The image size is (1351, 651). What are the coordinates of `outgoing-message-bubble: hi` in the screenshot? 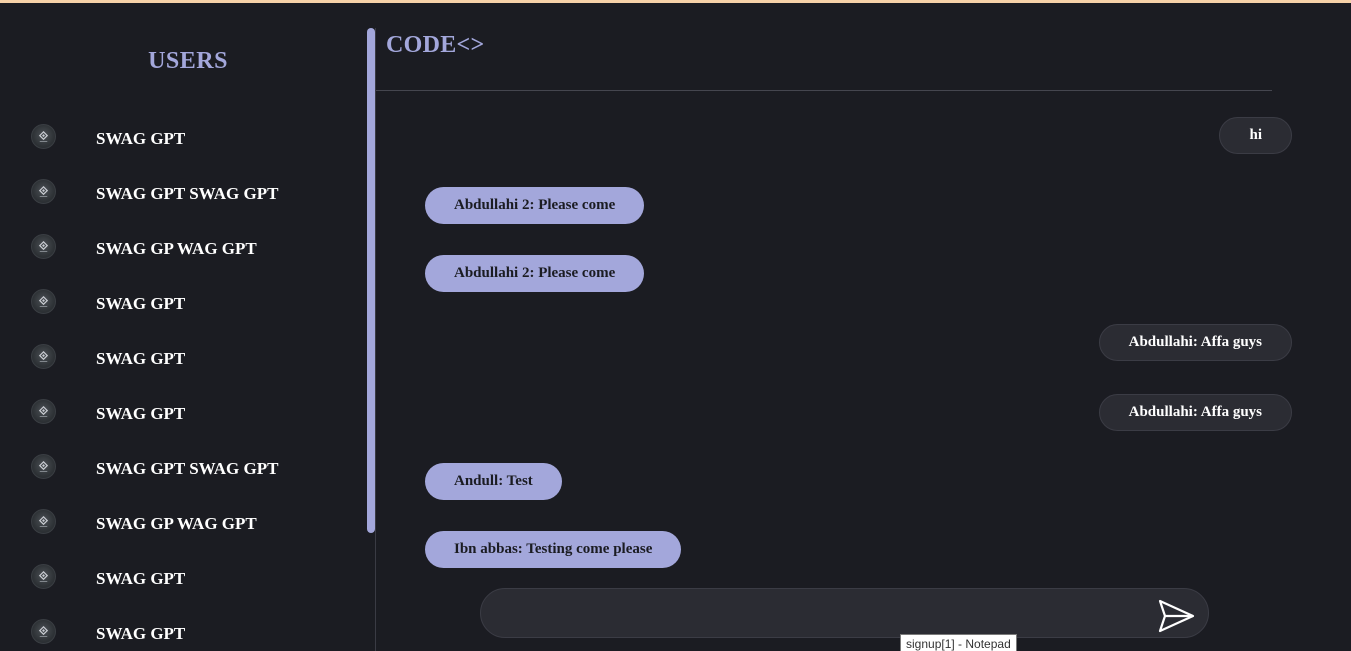 It's located at (1255, 135).